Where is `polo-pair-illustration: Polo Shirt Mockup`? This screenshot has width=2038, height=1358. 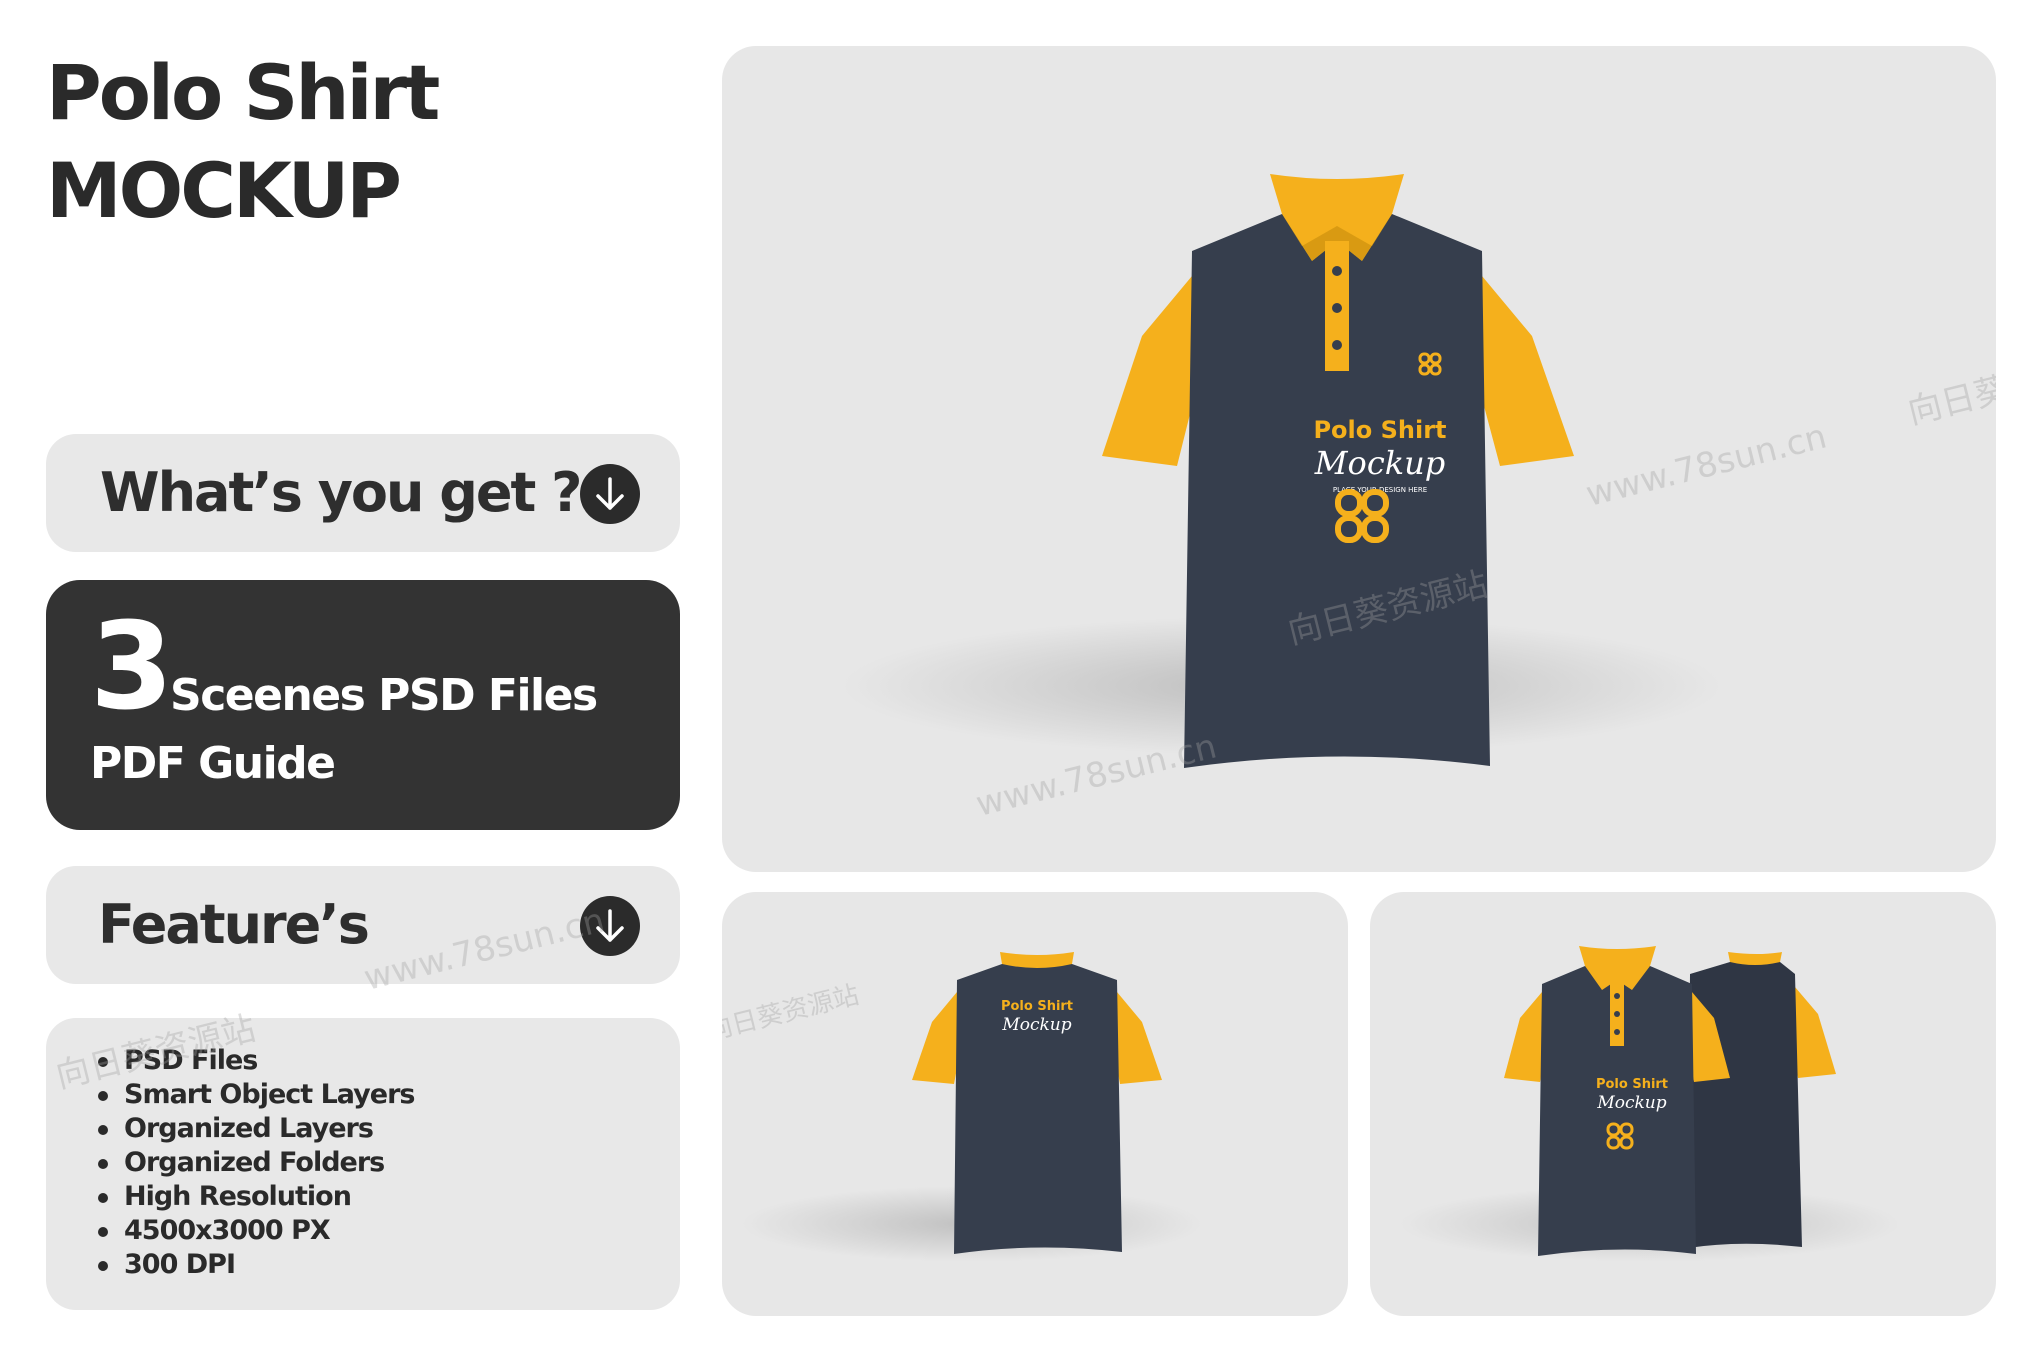
polo-pair-illustration: Polo Shirt Mockup is located at coordinates (1650, 1104).